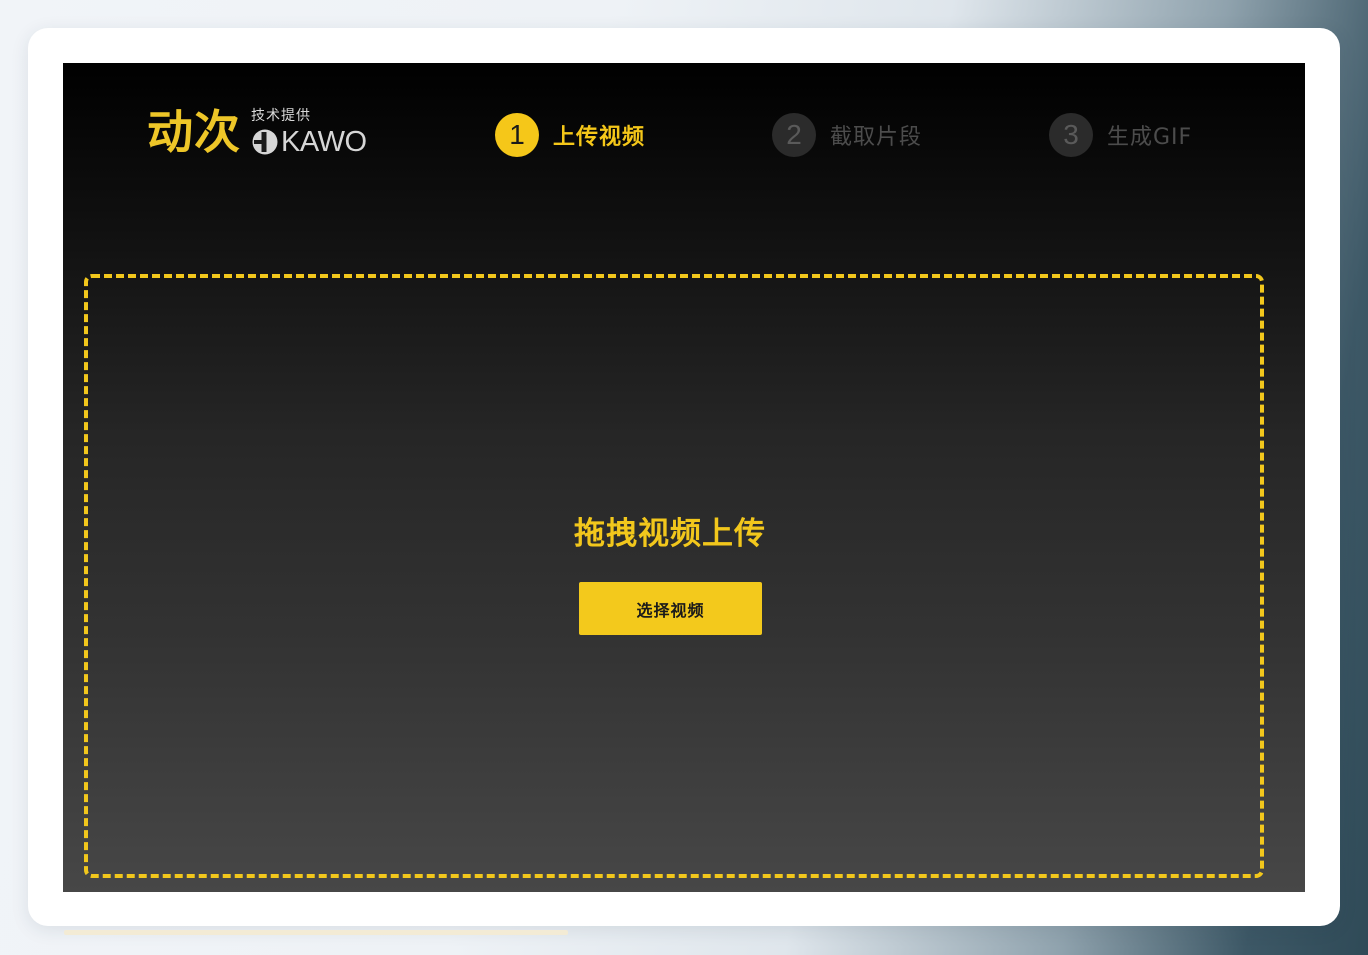 This screenshot has width=1368, height=955. I want to click on step-number-badge: 2, so click(794, 135).